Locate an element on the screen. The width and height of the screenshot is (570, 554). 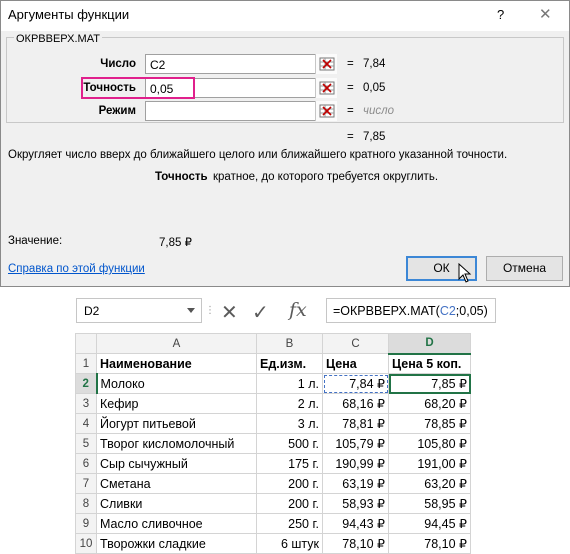
cell: Йогурт питьевой is located at coordinates (176, 423).